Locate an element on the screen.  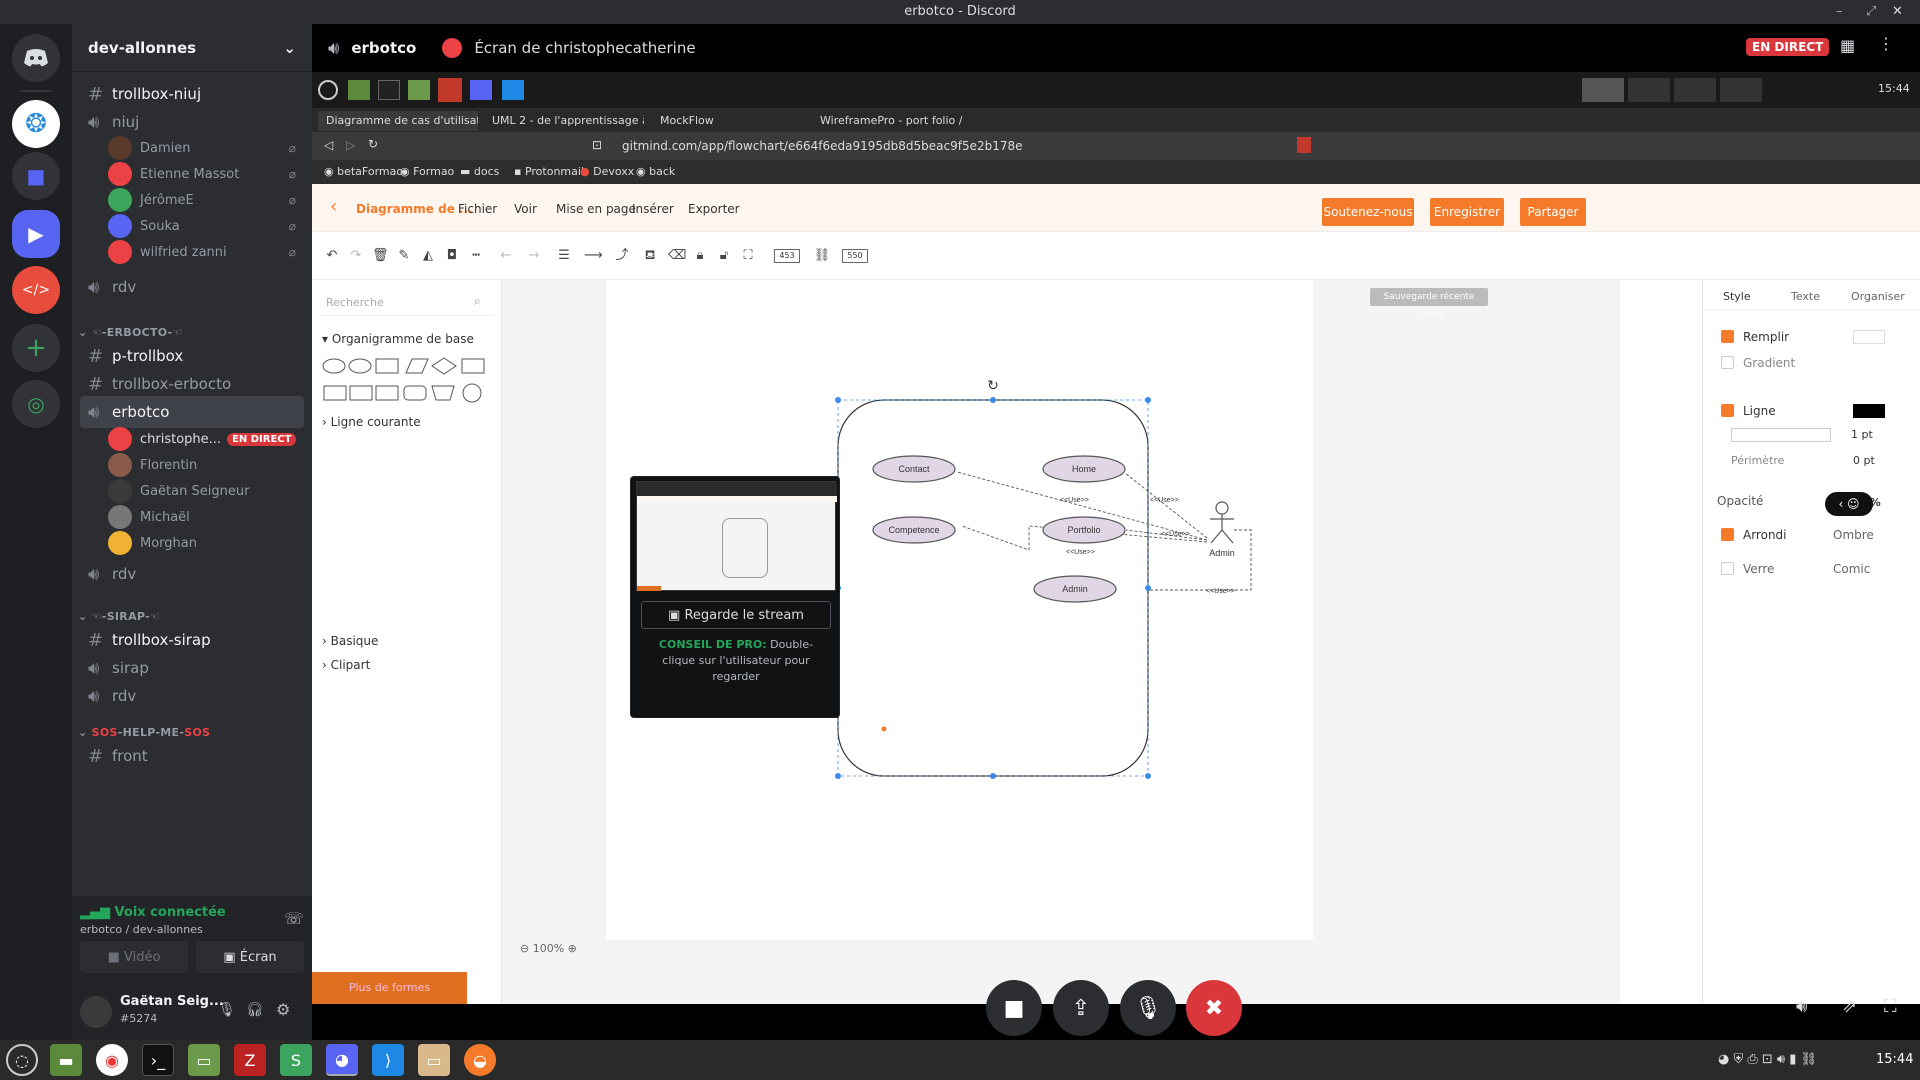
lock-icon: 🔒︎ is located at coordinates (700, 256).